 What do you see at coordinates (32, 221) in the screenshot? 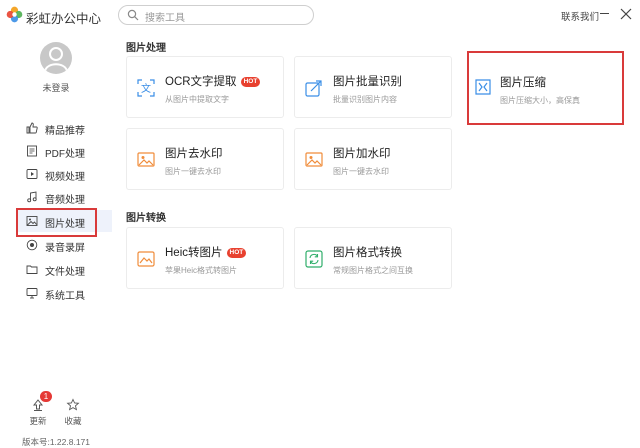
I see `image-icon` at bounding box center [32, 221].